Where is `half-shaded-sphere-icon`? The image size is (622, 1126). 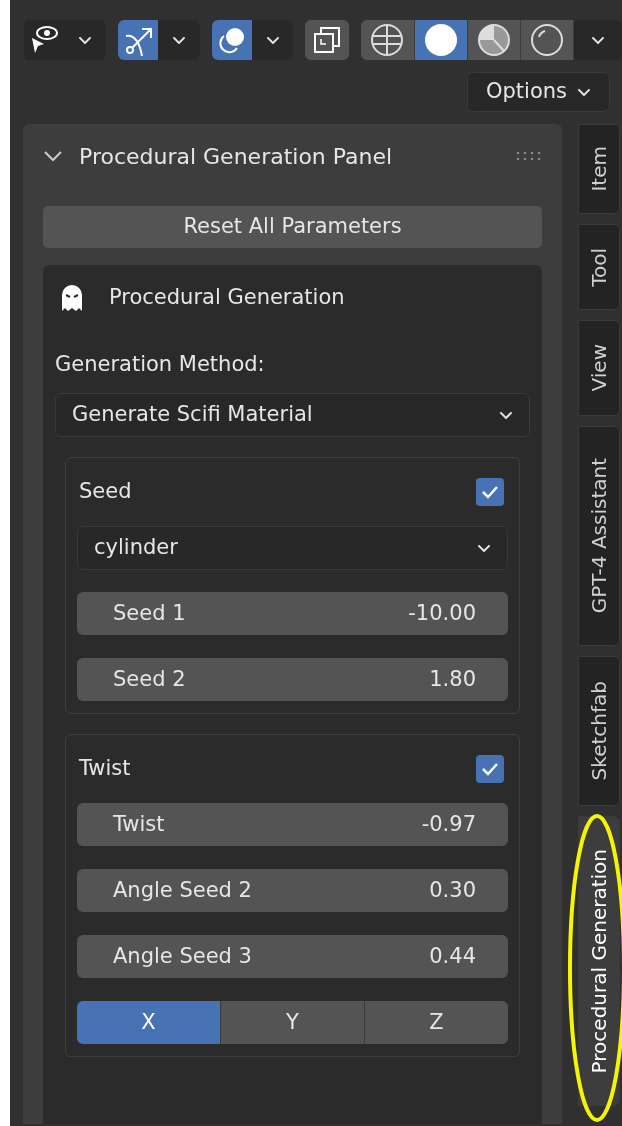
half-shaded-sphere-icon is located at coordinates (494, 40).